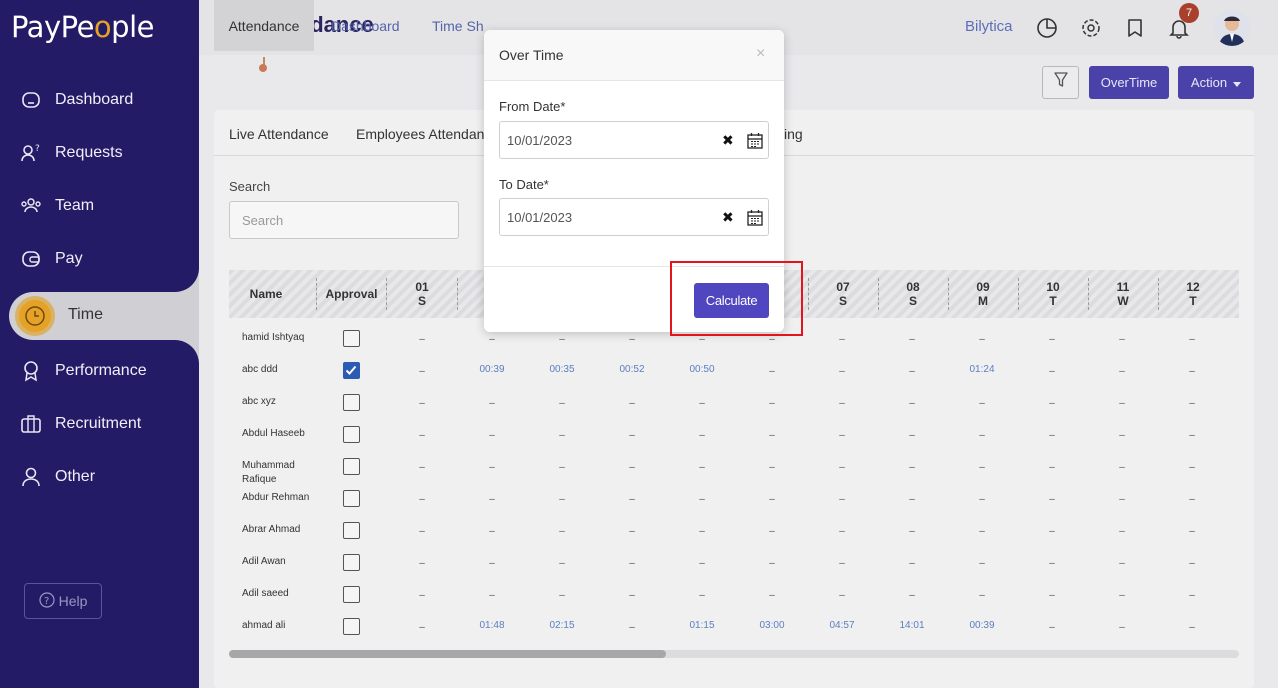 This screenshot has width=1278, height=688. I want to click on to-date-label: To Date*, so click(524, 184).